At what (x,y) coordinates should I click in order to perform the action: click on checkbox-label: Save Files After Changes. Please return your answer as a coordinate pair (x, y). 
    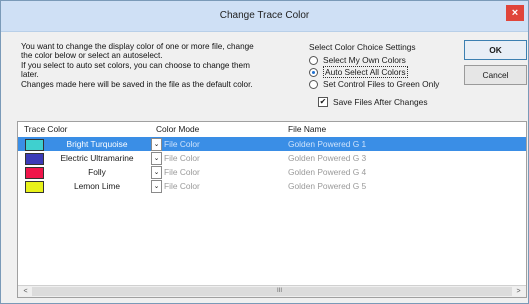
    Looking at the image, I should click on (380, 102).